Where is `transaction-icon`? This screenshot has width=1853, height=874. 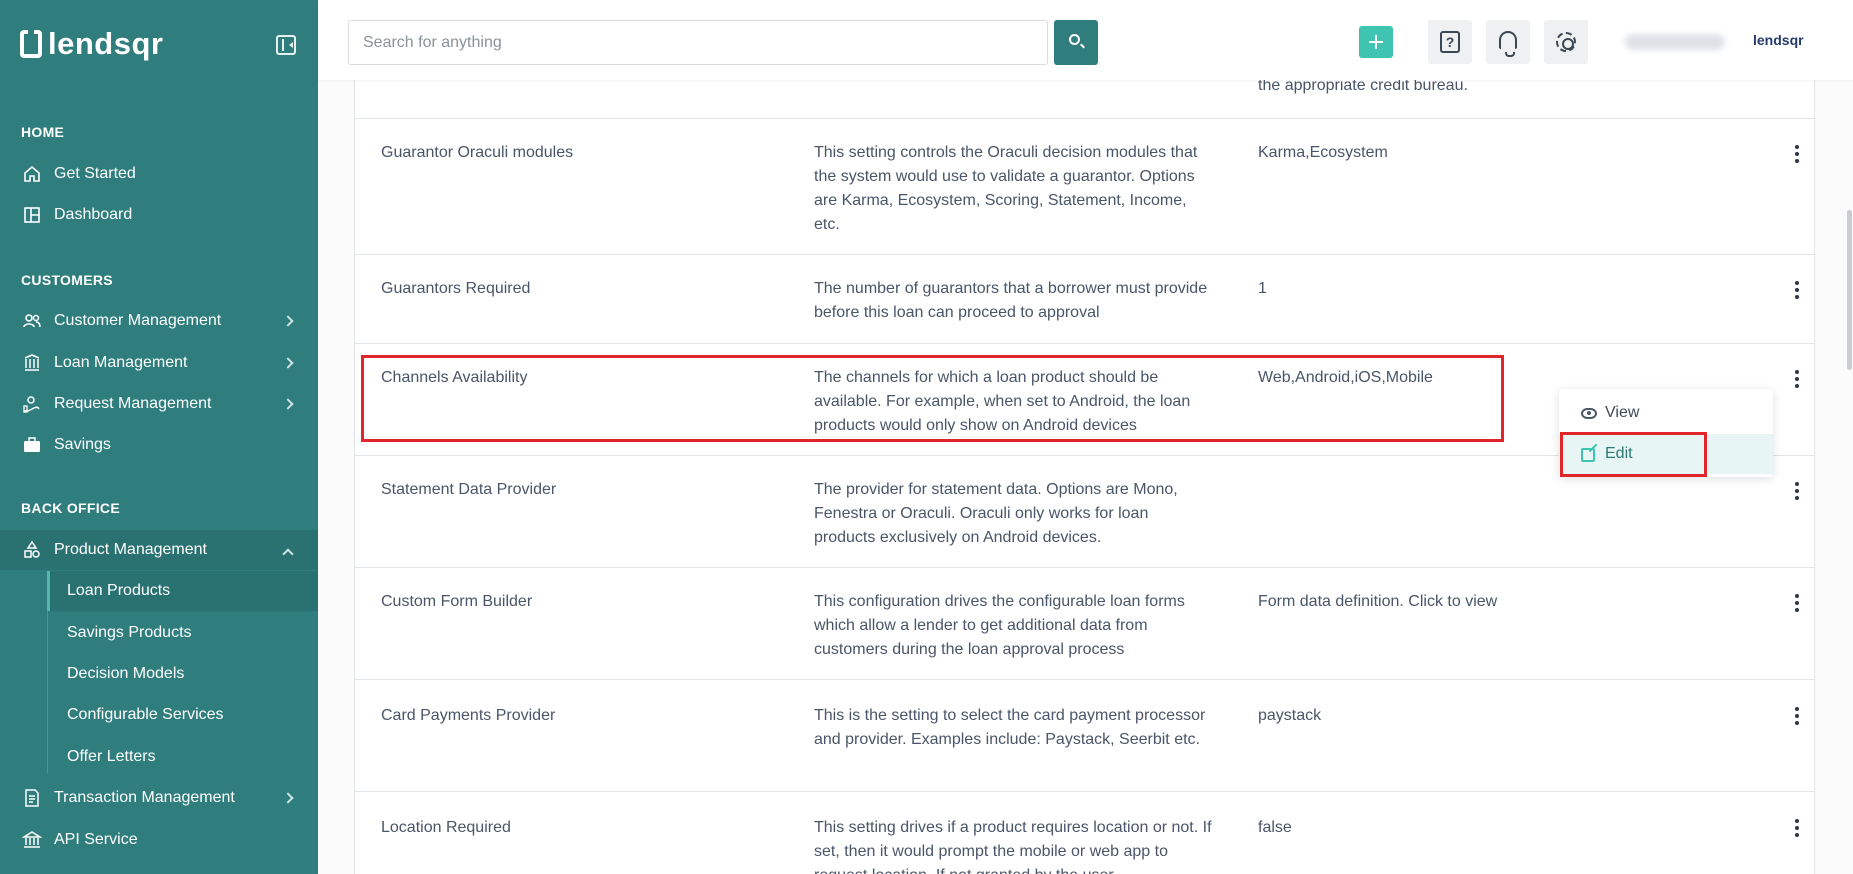 transaction-icon is located at coordinates (32, 798).